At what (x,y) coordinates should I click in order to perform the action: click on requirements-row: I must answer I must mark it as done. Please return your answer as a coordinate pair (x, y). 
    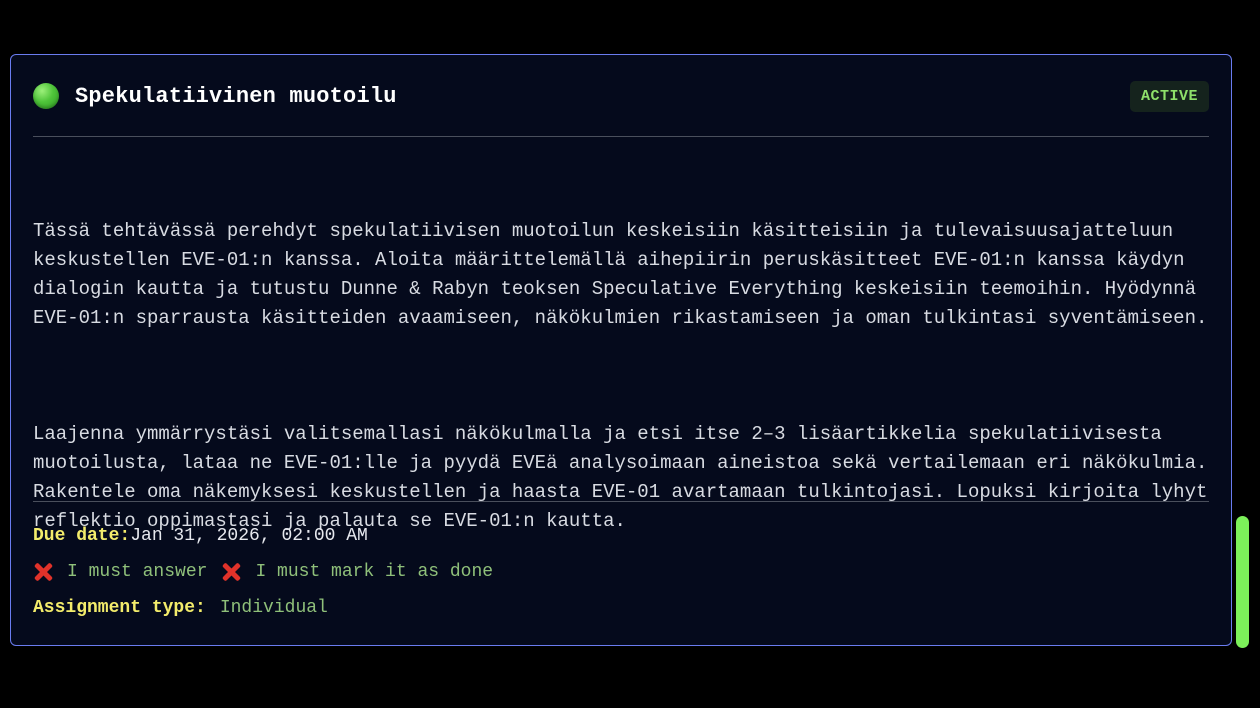
    Looking at the image, I should click on (263, 572).